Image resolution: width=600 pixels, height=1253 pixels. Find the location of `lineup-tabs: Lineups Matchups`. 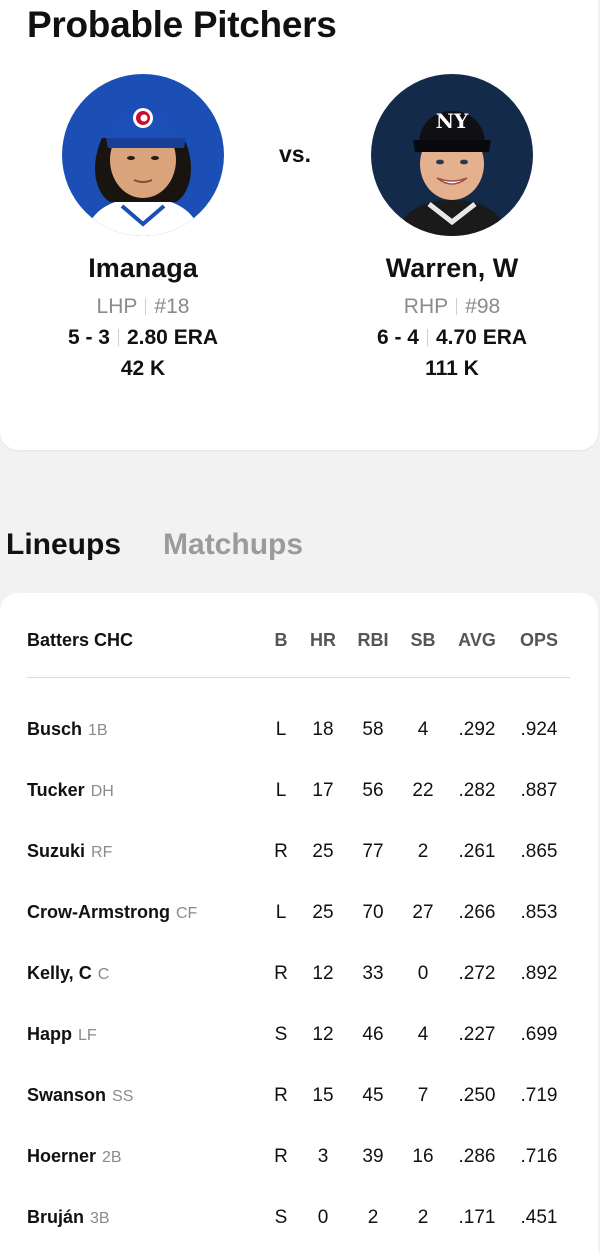

lineup-tabs: Lineups Matchups is located at coordinates (175, 545).